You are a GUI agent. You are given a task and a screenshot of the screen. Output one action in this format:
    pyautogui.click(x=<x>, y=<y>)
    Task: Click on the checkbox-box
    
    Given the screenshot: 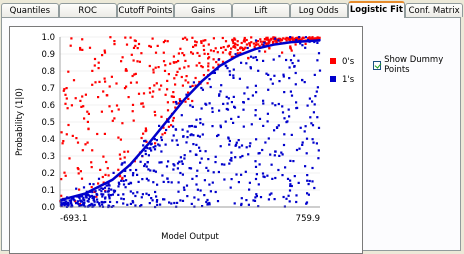 What is the action you would take?
    pyautogui.click(x=377, y=65)
    